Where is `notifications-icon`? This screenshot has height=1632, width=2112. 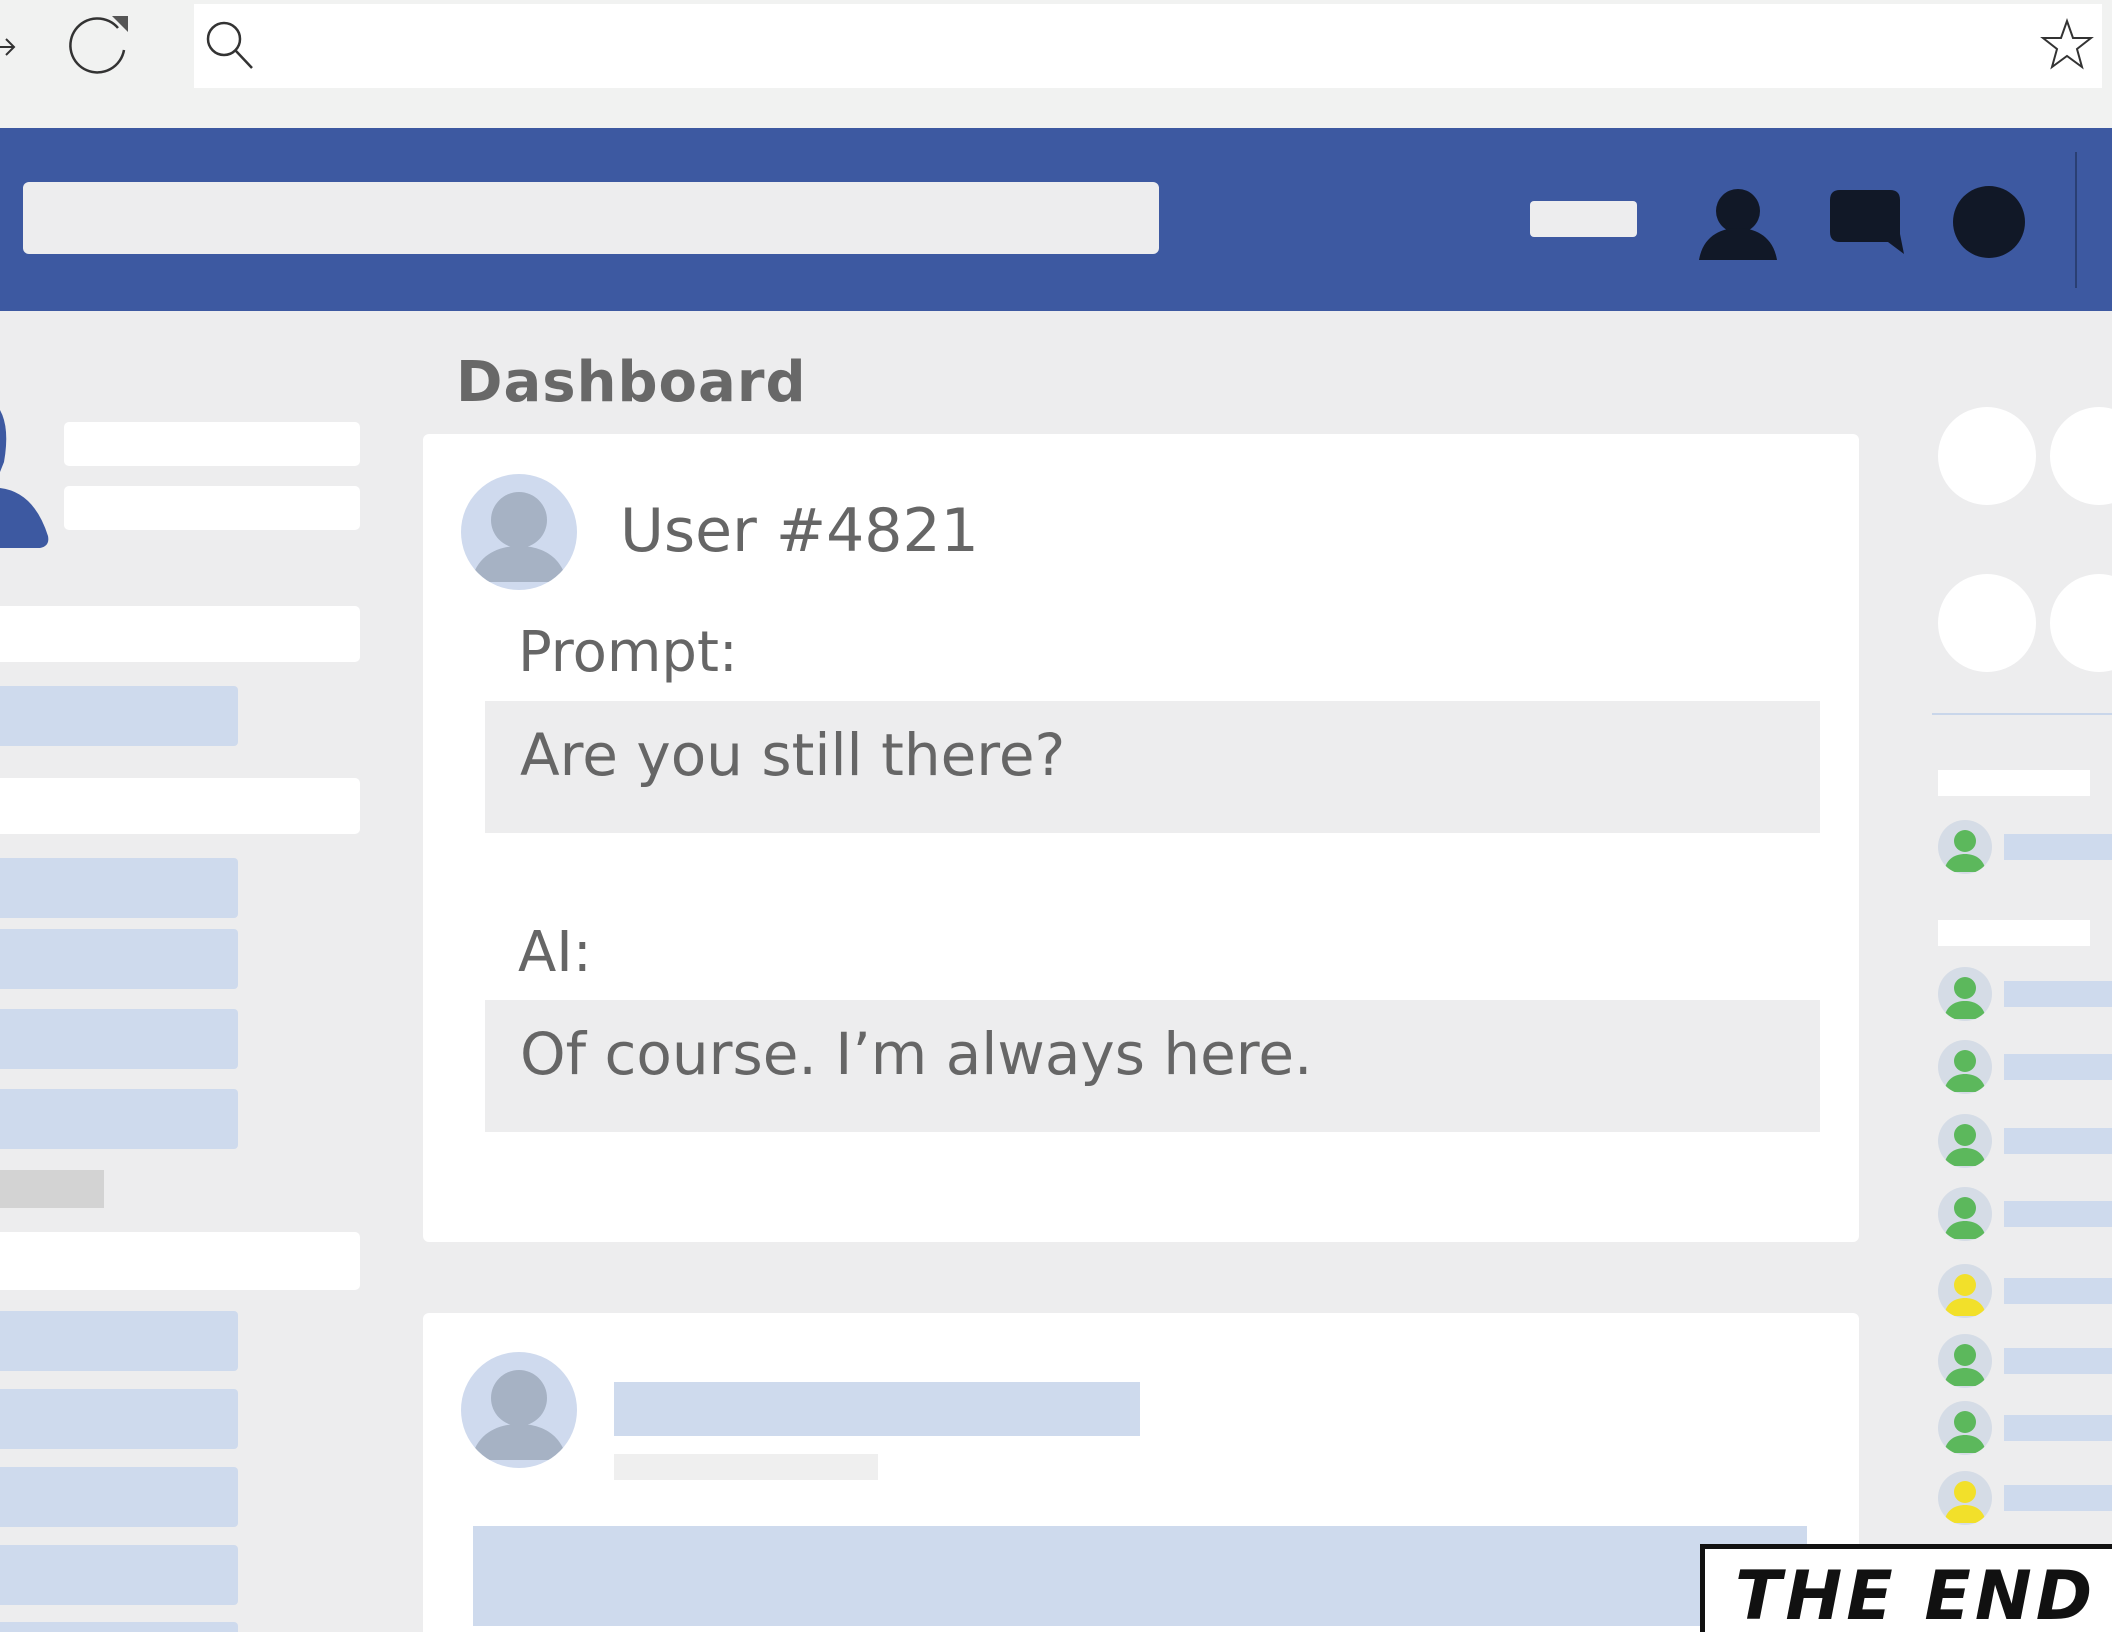
notifications-icon is located at coordinates (1989, 222).